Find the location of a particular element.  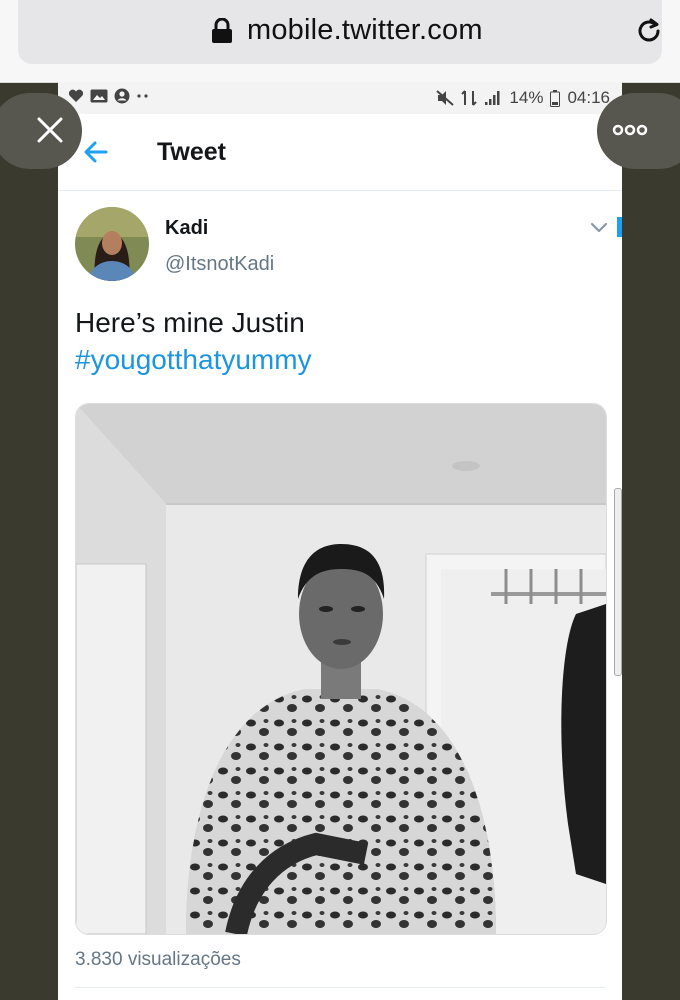

chevron-down-icon is located at coordinates (599, 228).